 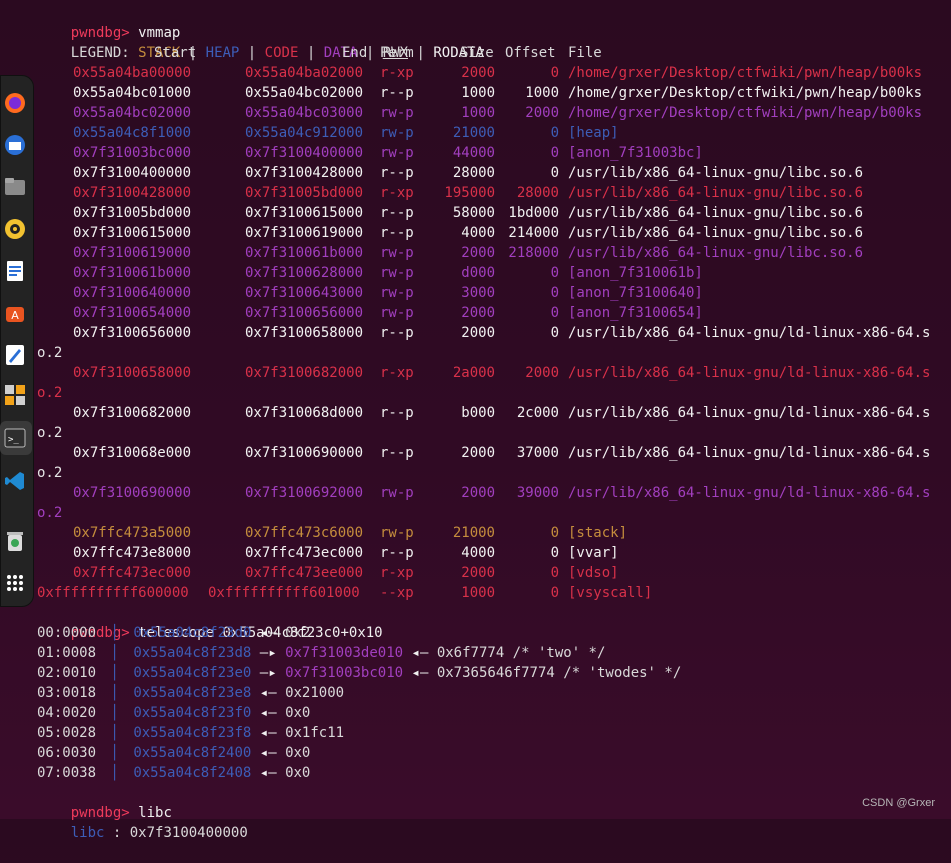 What do you see at coordinates (315, 733) in the screenshot?
I see `memory-value: 0x1fc11` at bounding box center [315, 733].